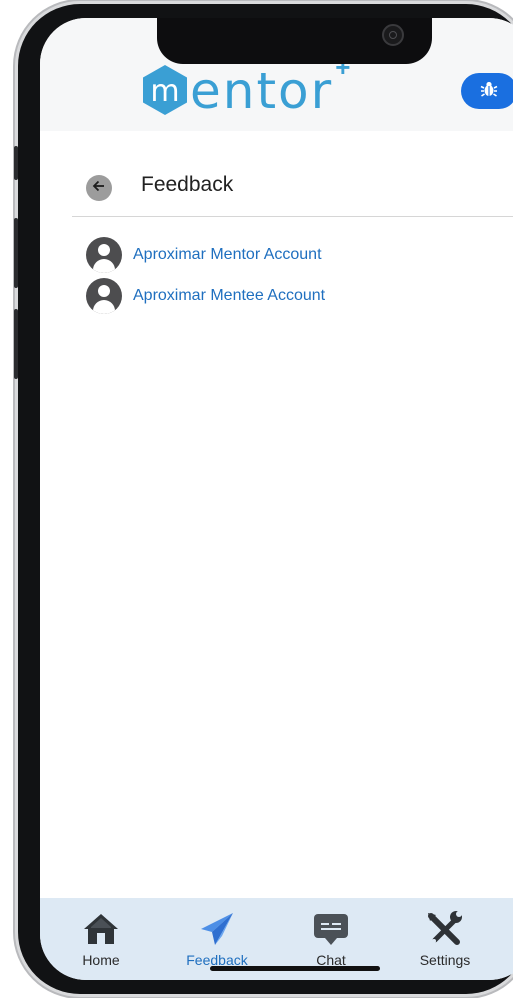  What do you see at coordinates (101, 929) in the screenshot?
I see `home-icon` at bounding box center [101, 929].